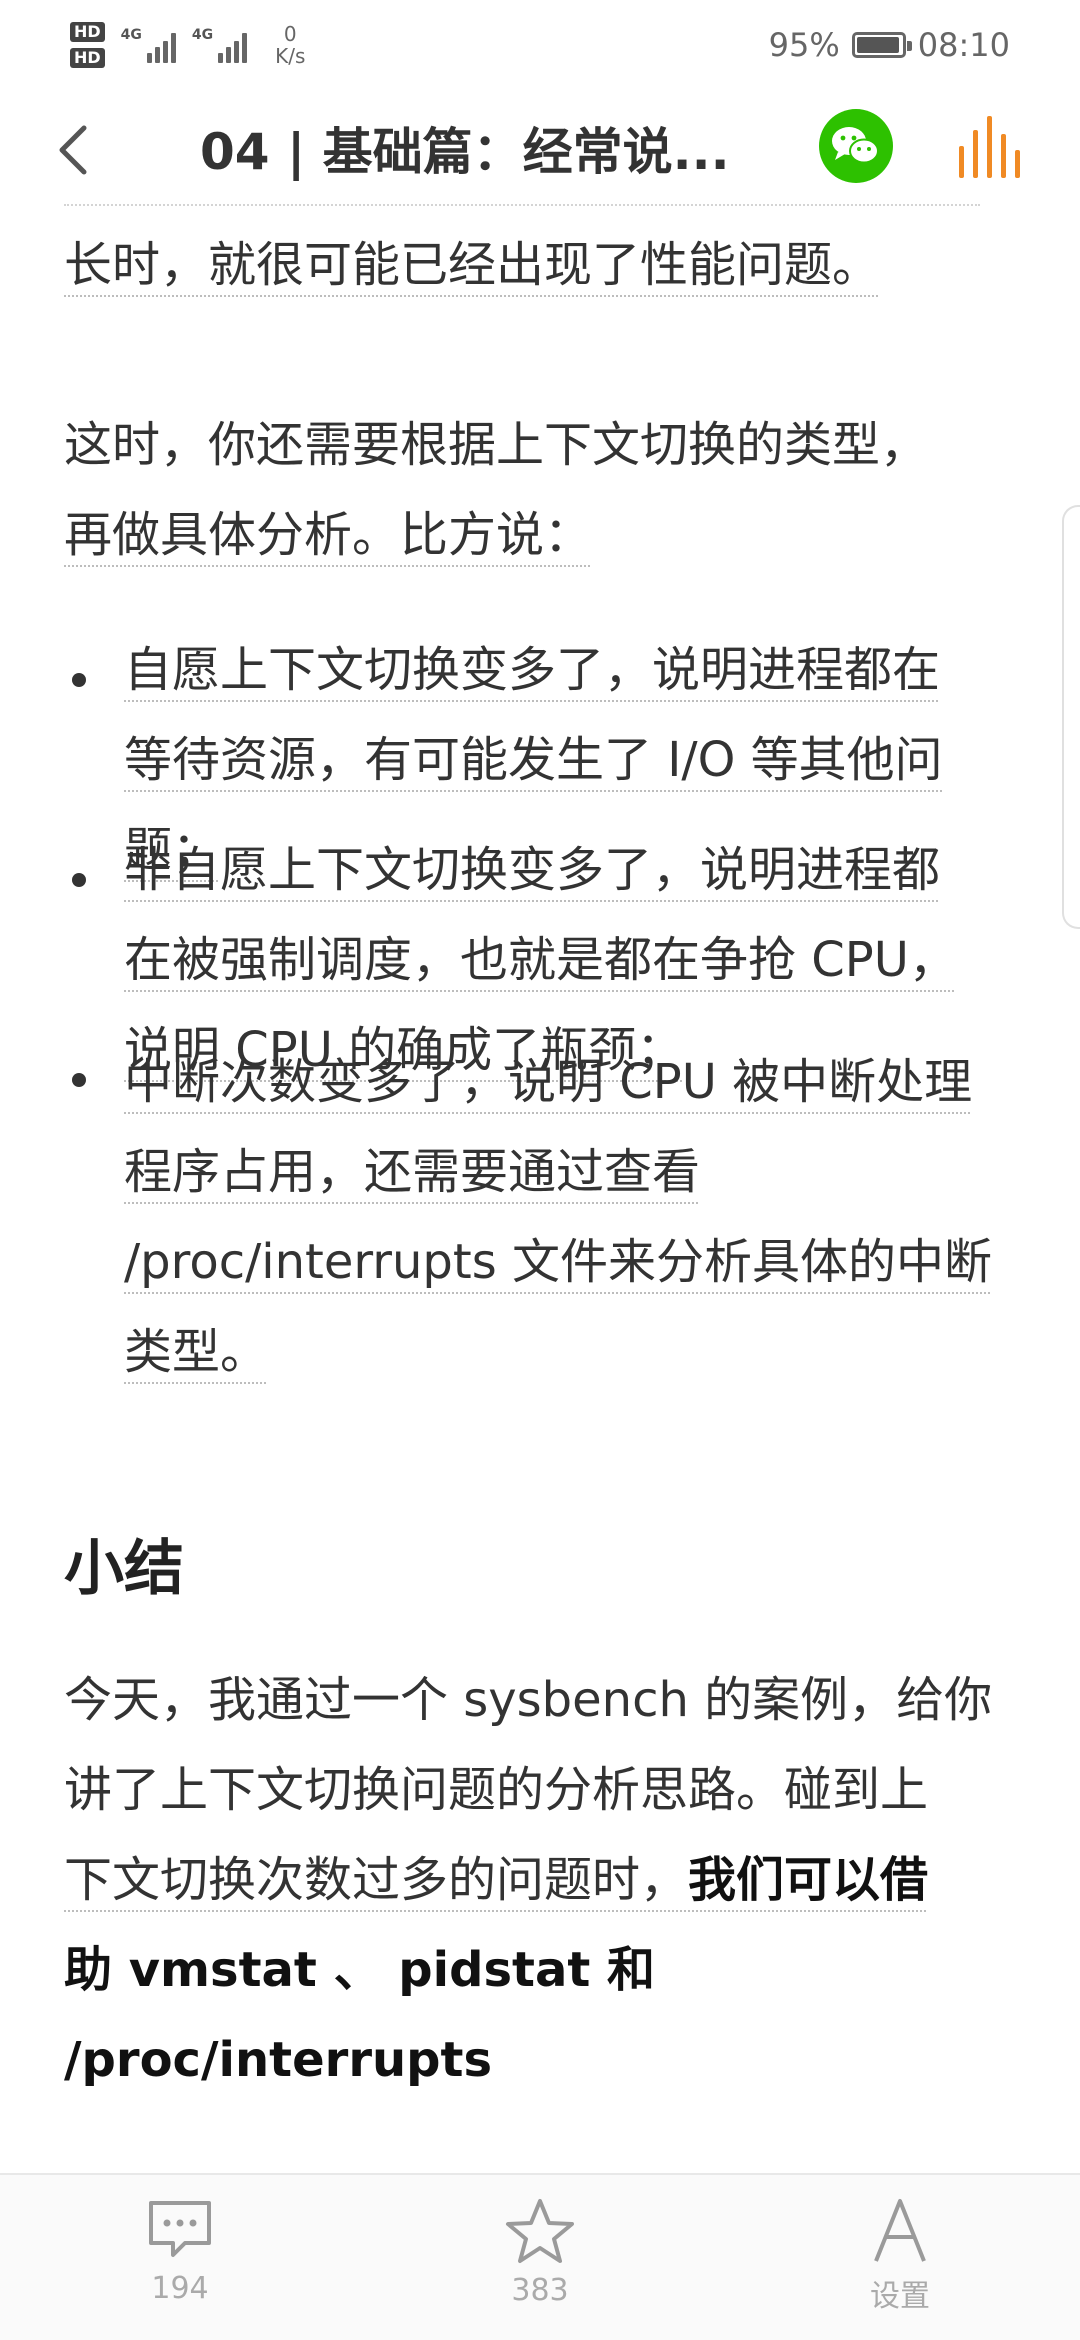 The height and width of the screenshot is (2340, 1080). Describe the element at coordinates (202, 35) in the screenshot. I see `network-type-2: 4G` at that location.